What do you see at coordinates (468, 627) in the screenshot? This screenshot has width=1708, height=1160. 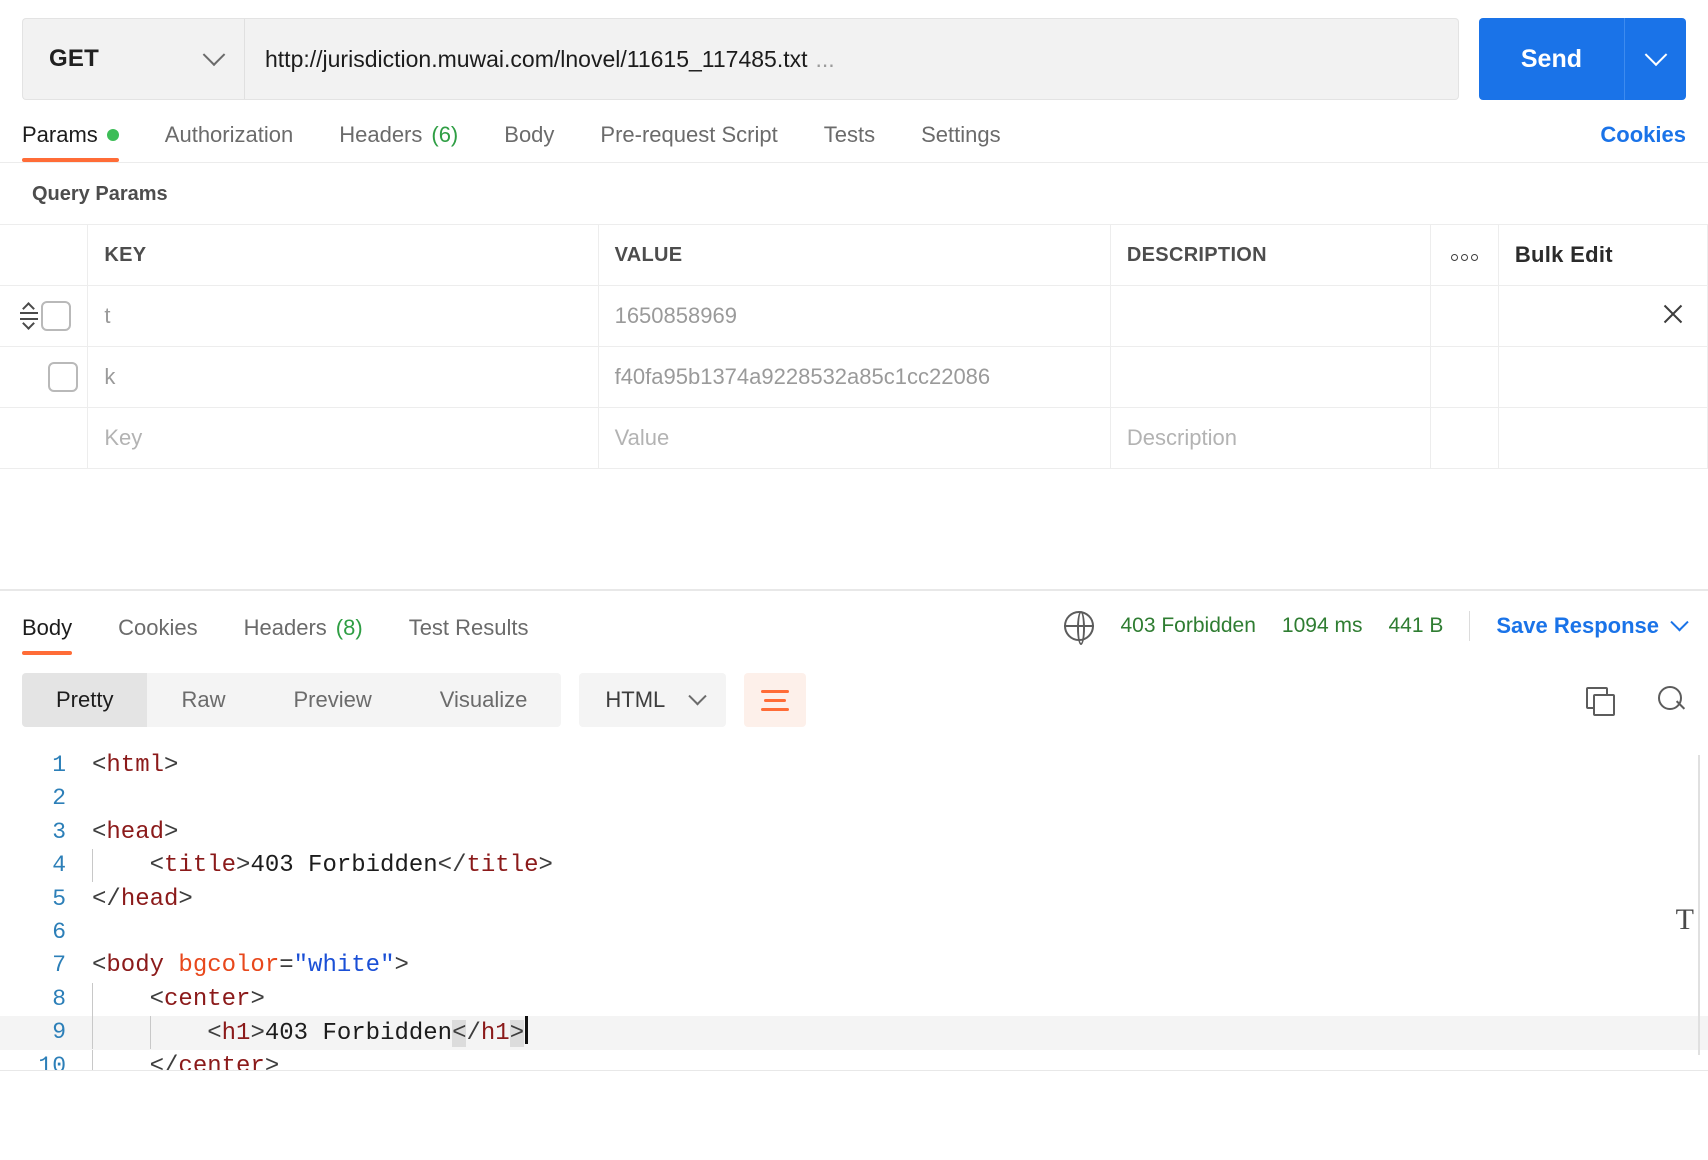 I see `response-tab-test-results-label: Test Results` at bounding box center [468, 627].